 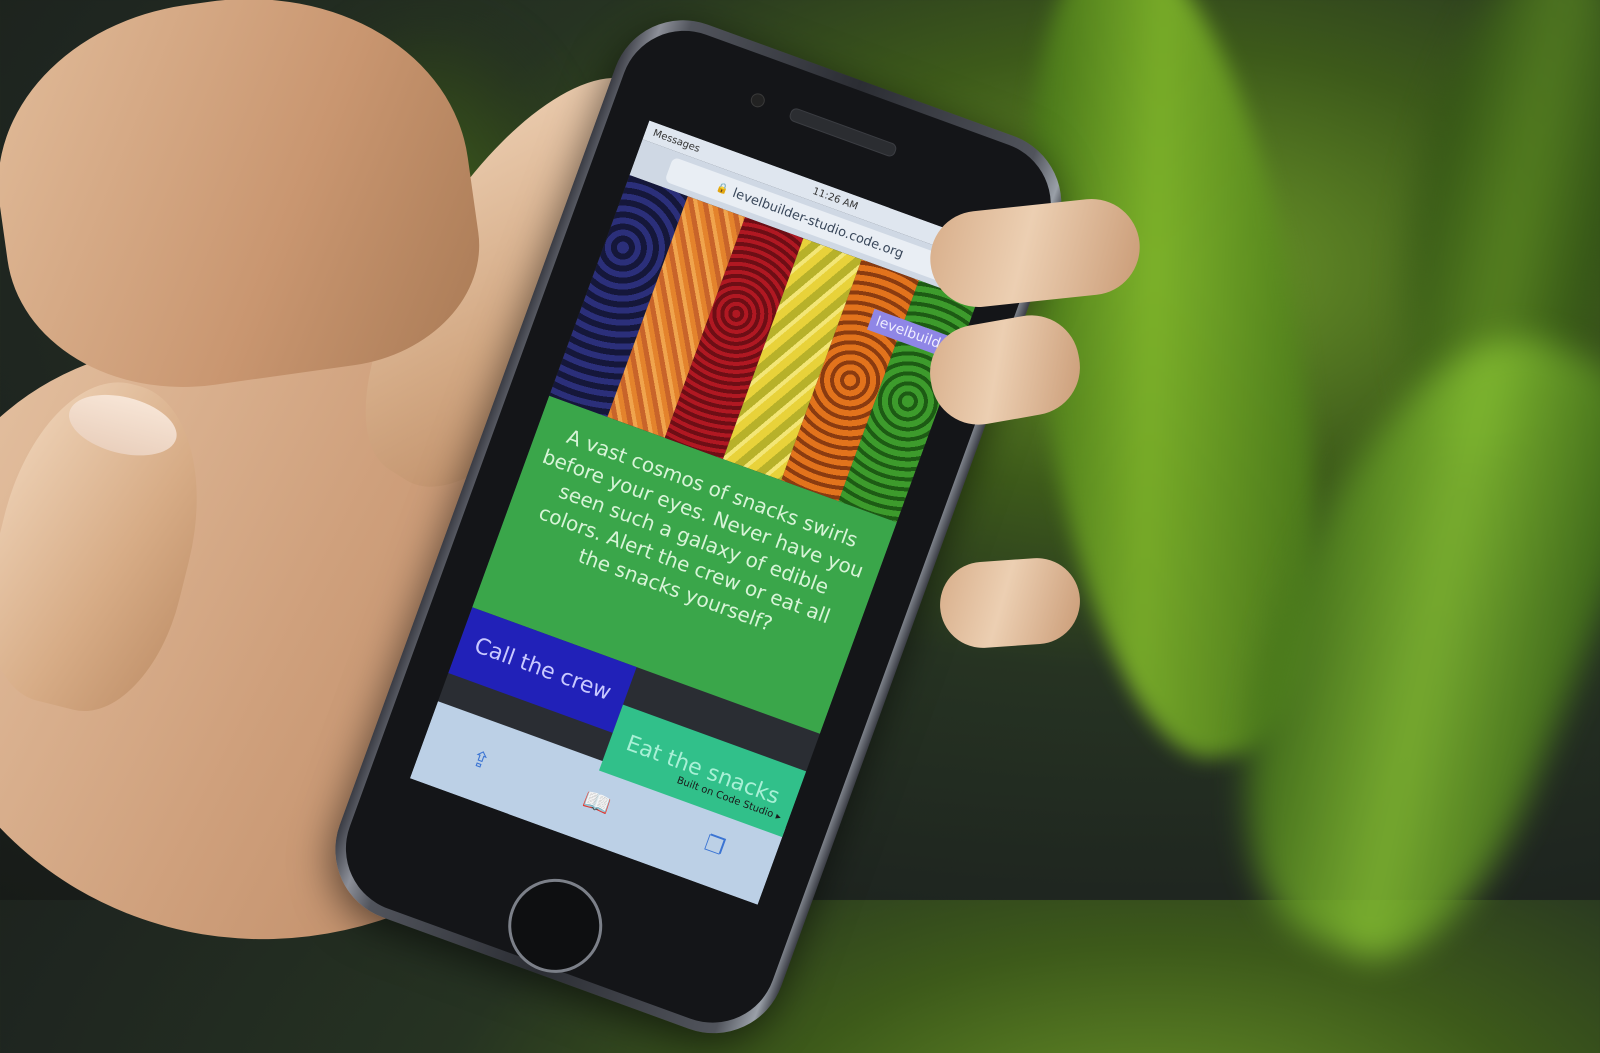 What do you see at coordinates (842, 132) in the screenshot?
I see `earpiece-speaker` at bounding box center [842, 132].